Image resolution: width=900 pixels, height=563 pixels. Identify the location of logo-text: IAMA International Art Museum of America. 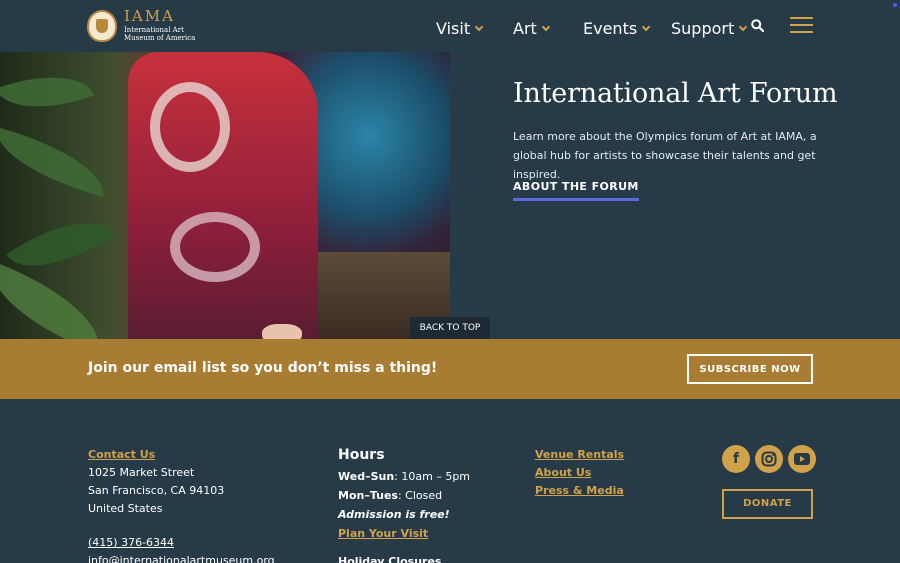
(160, 25).